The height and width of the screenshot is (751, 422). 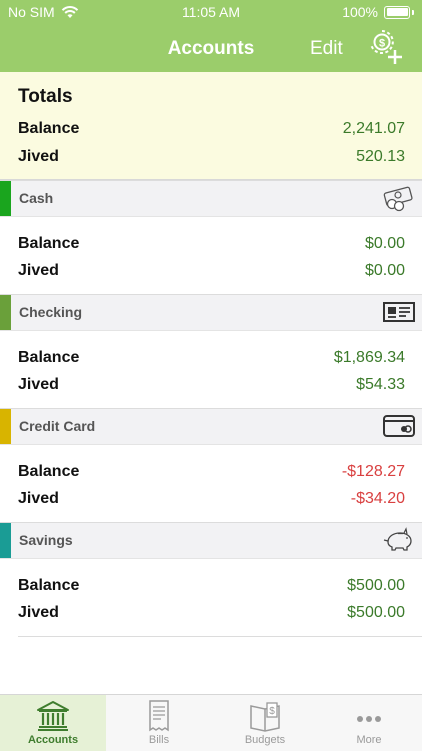 I want to click on cash-jived-label: Jived, so click(x=38, y=270).